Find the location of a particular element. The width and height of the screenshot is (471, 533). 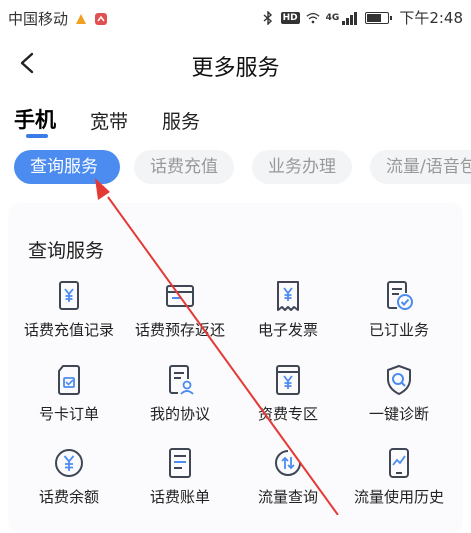

sim-order-icon is located at coordinates (69, 380).